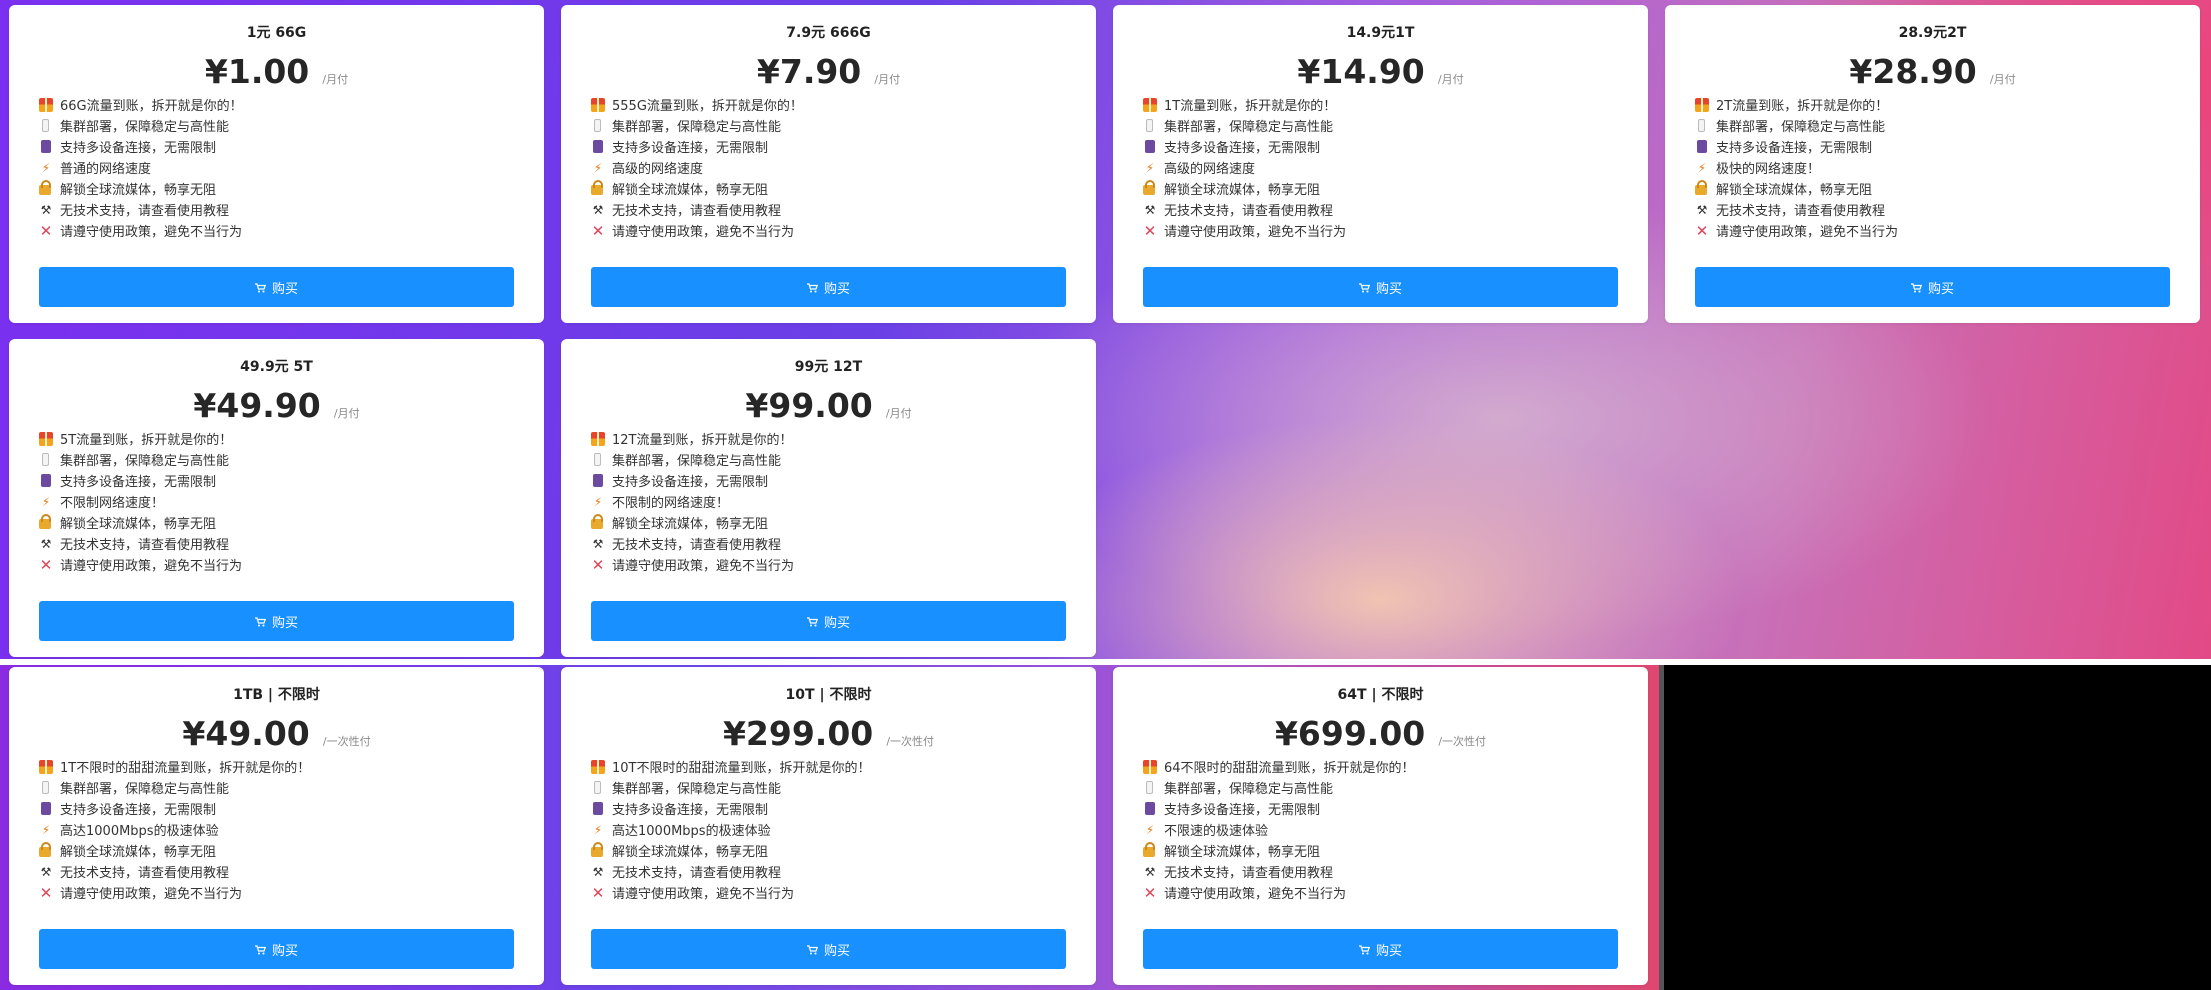 The width and height of the screenshot is (2211, 990). What do you see at coordinates (246, 733) in the screenshot?
I see `plan-price: ¥49.00` at bounding box center [246, 733].